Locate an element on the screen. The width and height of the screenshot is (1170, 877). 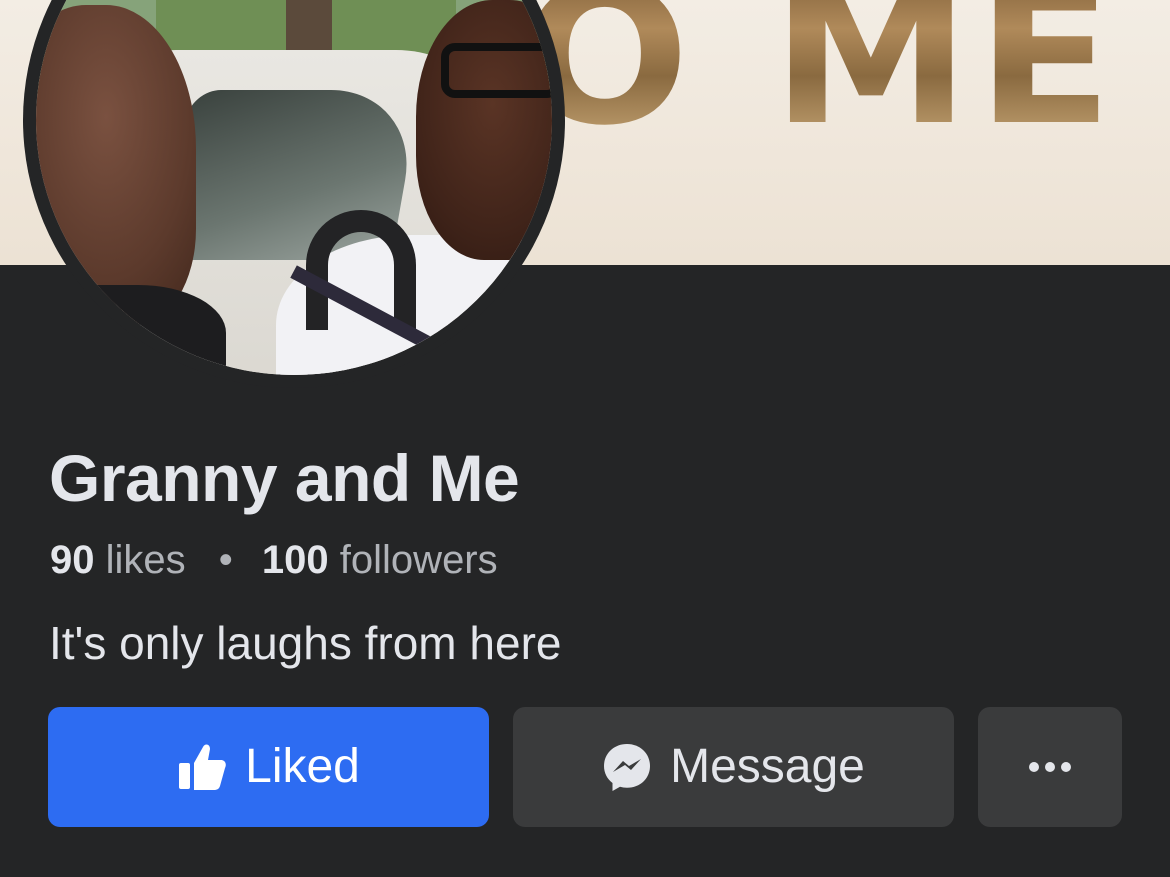
liked-button: Liked is located at coordinates (268, 767).